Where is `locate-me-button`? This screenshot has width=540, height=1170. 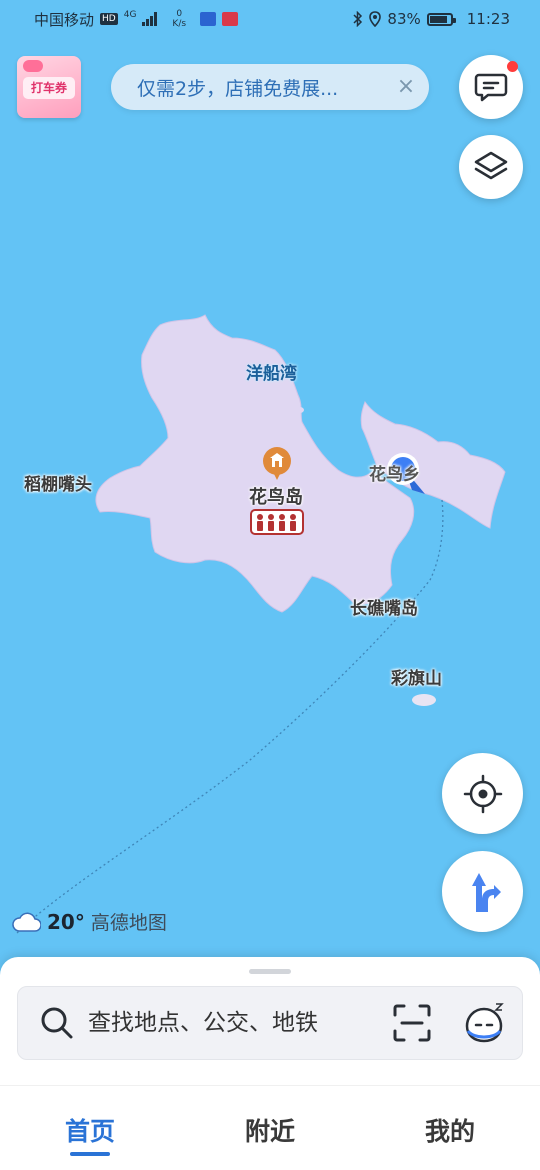 locate-me-button is located at coordinates (482, 793).